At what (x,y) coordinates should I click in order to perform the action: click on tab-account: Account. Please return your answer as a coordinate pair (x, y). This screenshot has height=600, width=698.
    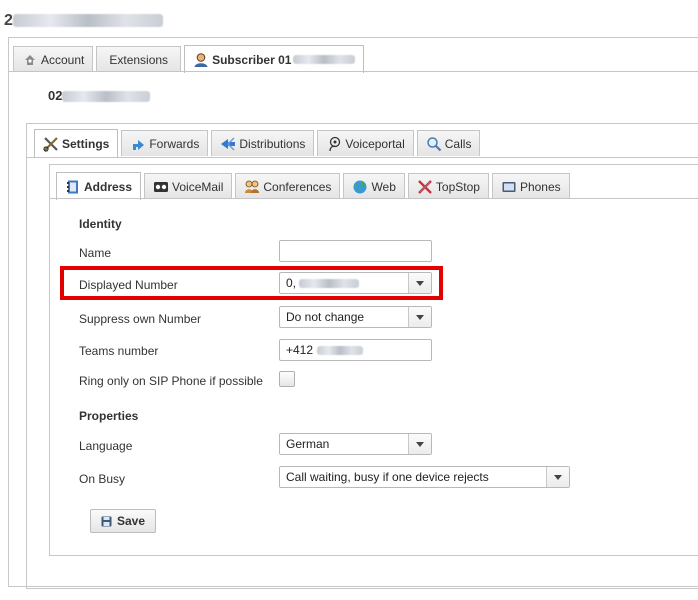
    Looking at the image, I should click on (53, 59).